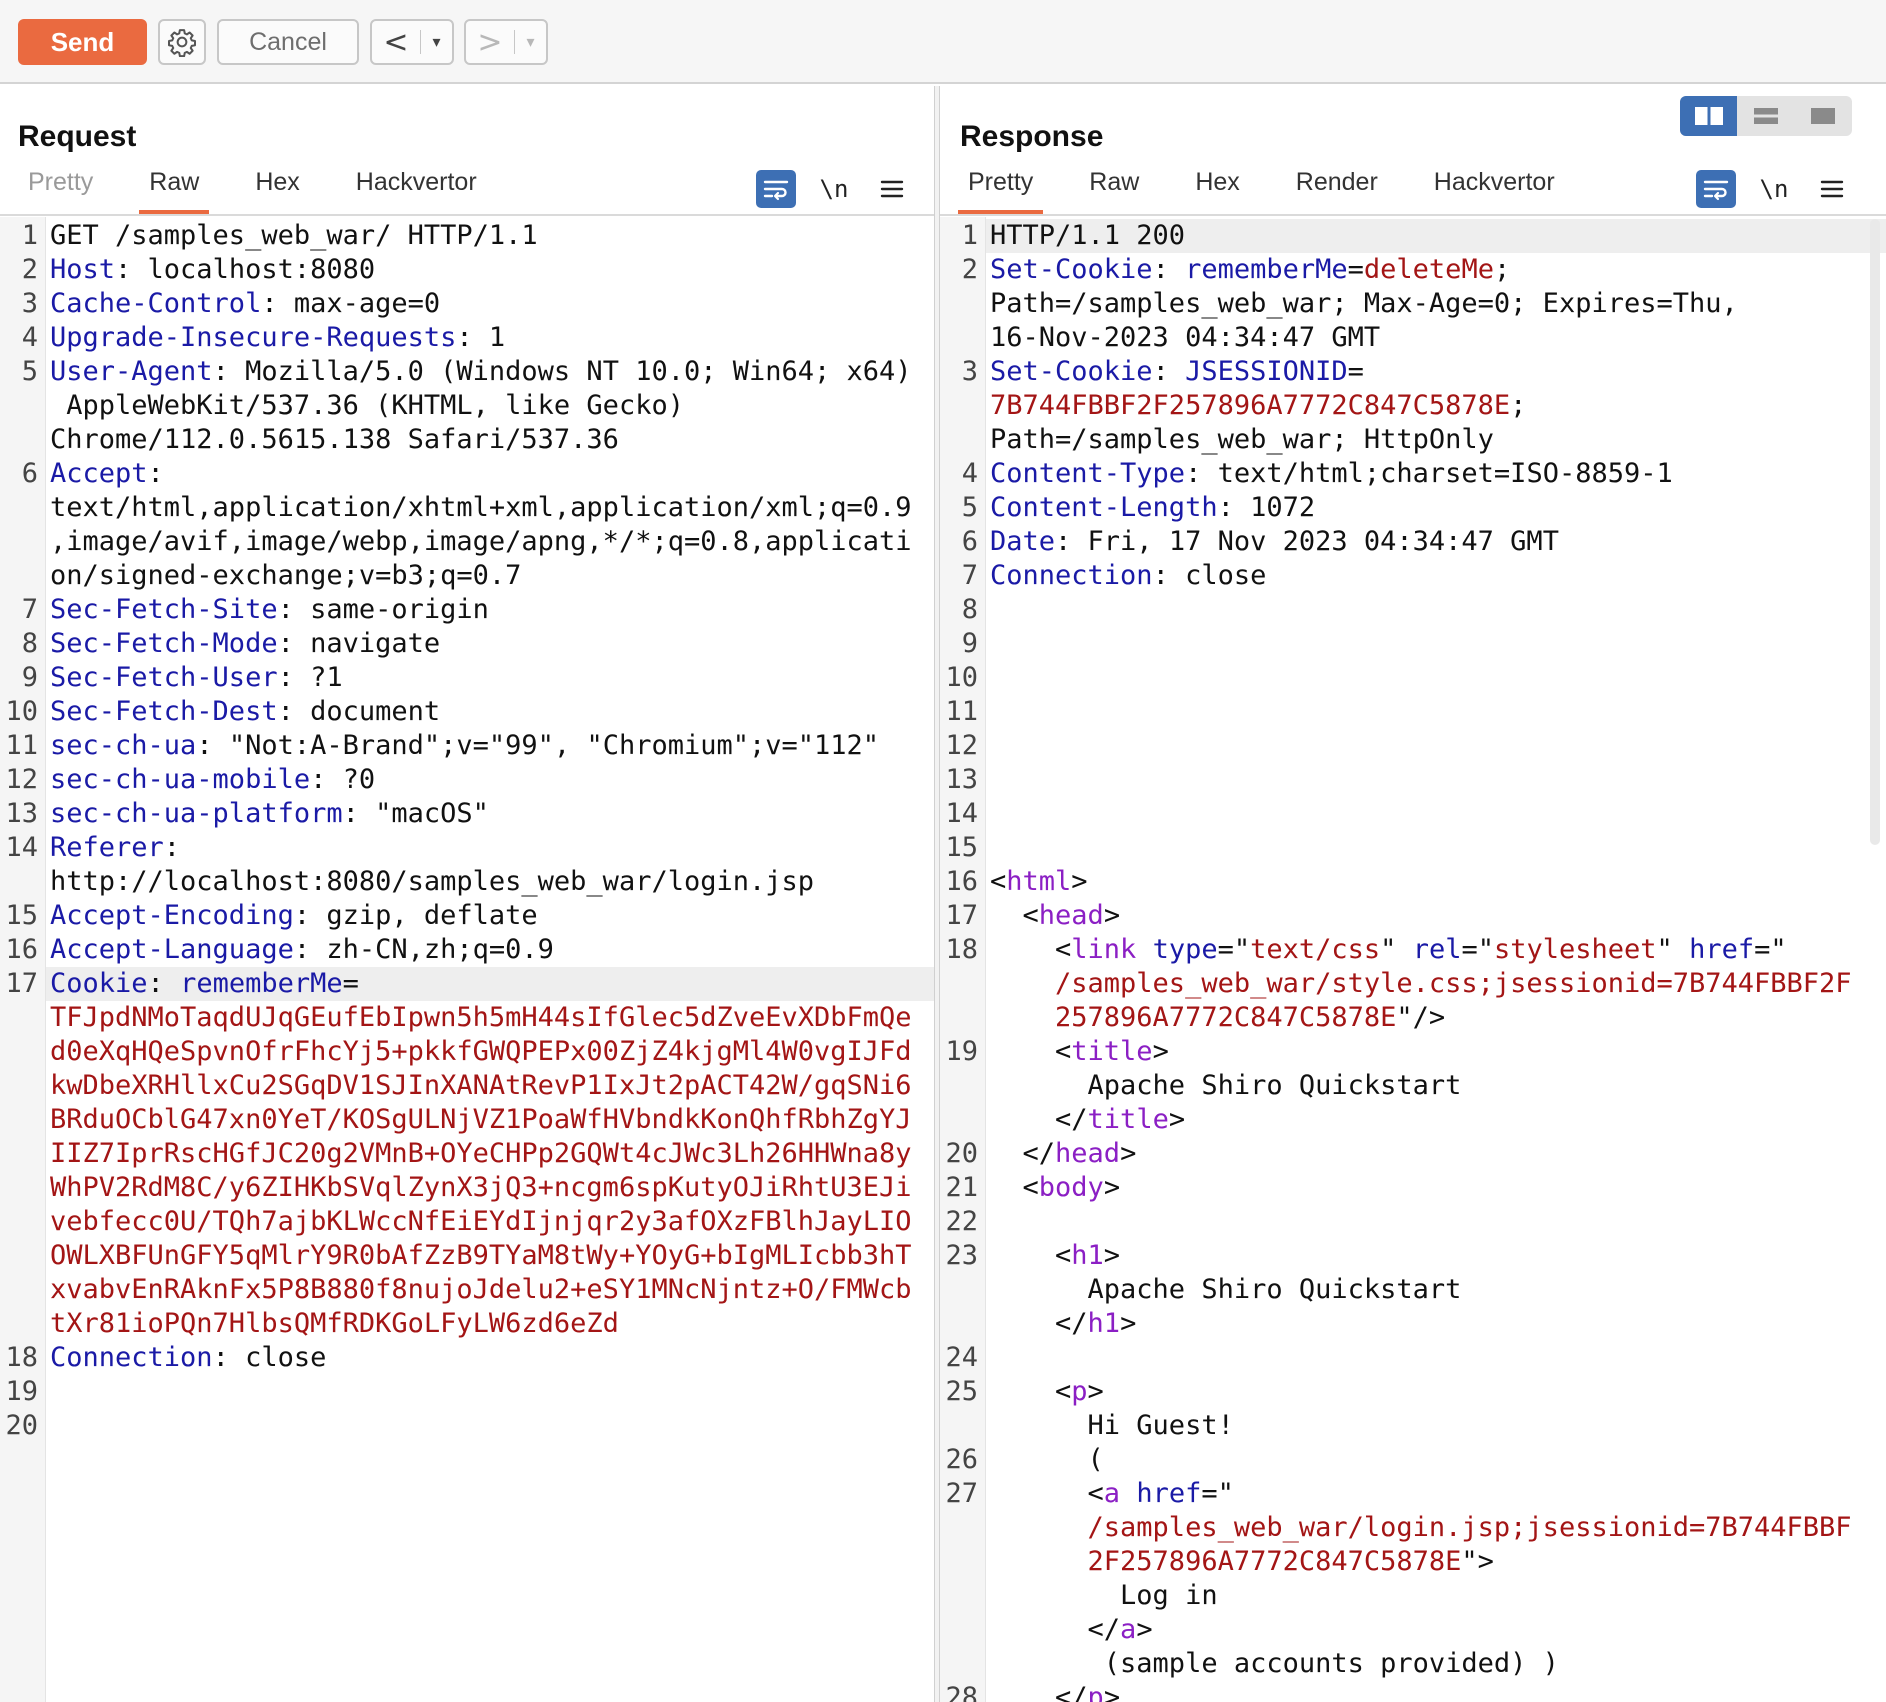  I want to click on response-code-line: 5 Content-Length: 1072, so click(1413, 508).